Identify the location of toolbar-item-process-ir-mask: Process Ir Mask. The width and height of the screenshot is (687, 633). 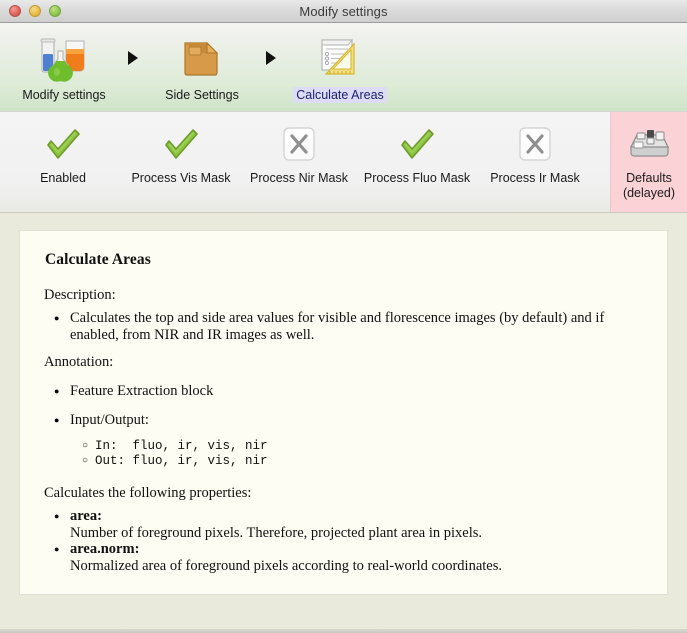
(535, 162).